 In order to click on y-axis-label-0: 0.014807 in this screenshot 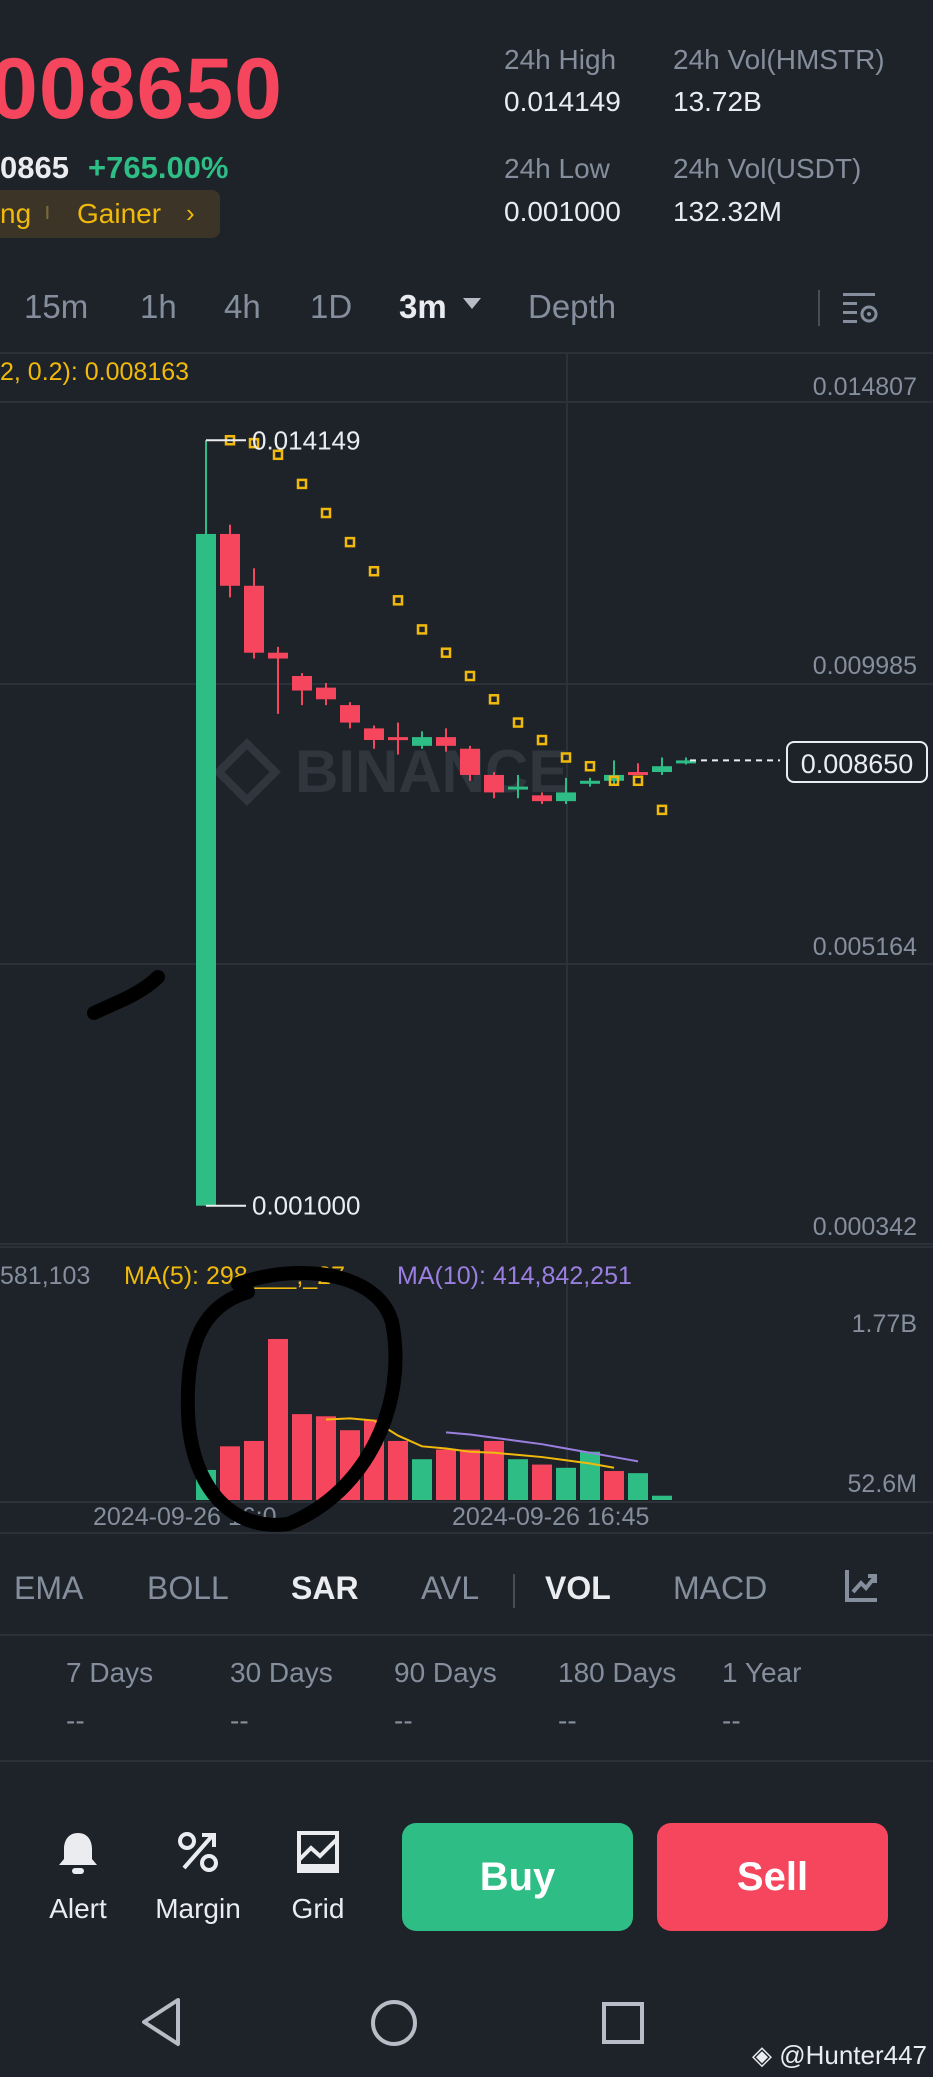, I will do `click(864, 387)`.